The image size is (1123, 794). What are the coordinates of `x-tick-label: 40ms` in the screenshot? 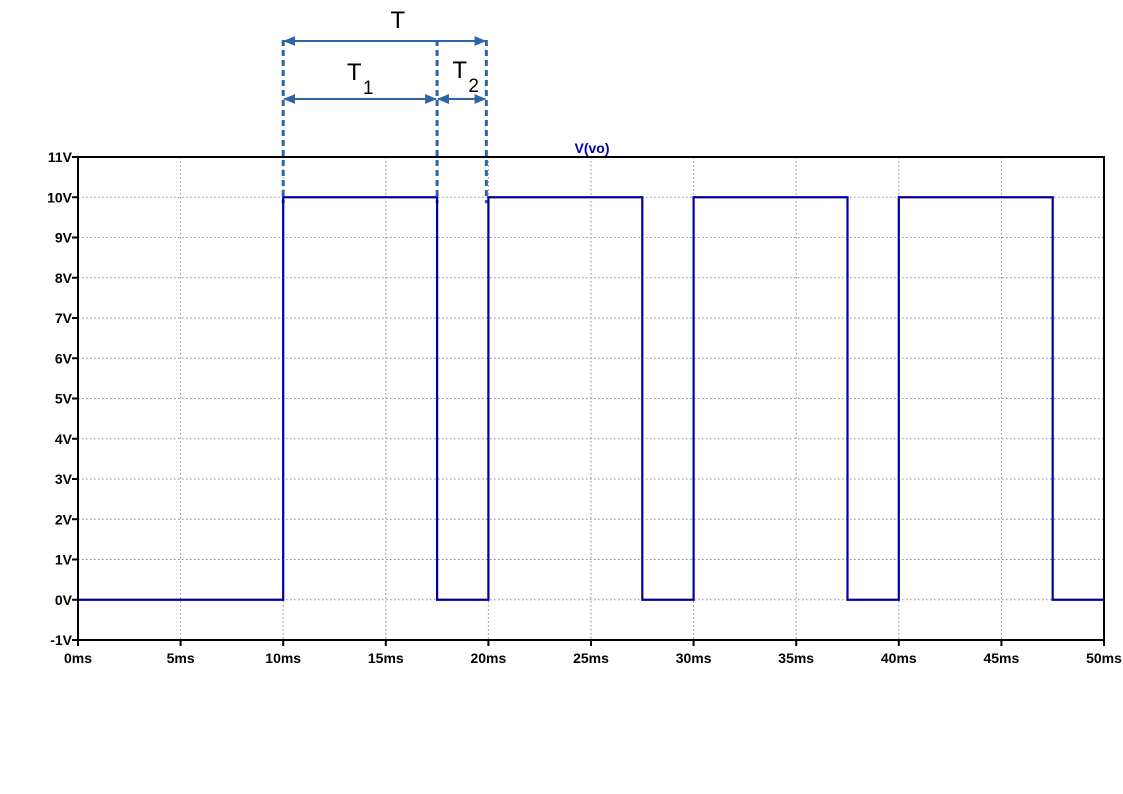 It's located at (899, 658).